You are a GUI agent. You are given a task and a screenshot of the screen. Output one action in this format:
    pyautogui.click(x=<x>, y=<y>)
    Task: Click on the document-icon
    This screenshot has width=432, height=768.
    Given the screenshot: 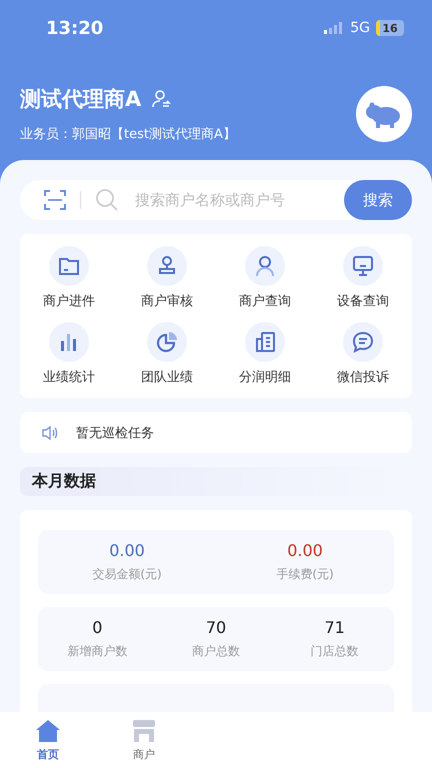 What is the action you would take?
    pyautogui.click(x=265, y=342)
    